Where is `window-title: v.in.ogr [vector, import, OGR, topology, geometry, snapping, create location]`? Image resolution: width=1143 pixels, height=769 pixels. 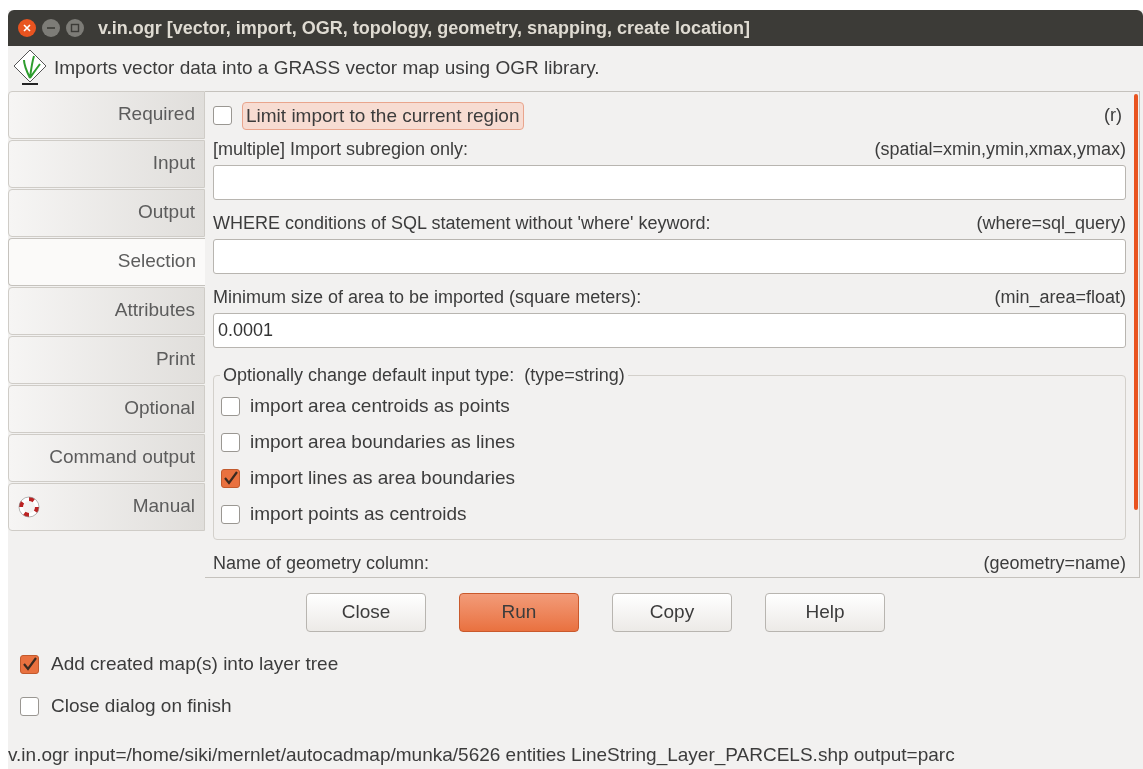
window-title: v.in.ogr [vector, import, OGR, topology, geometry, snapping, create location] is located at coordinates (424, 28).